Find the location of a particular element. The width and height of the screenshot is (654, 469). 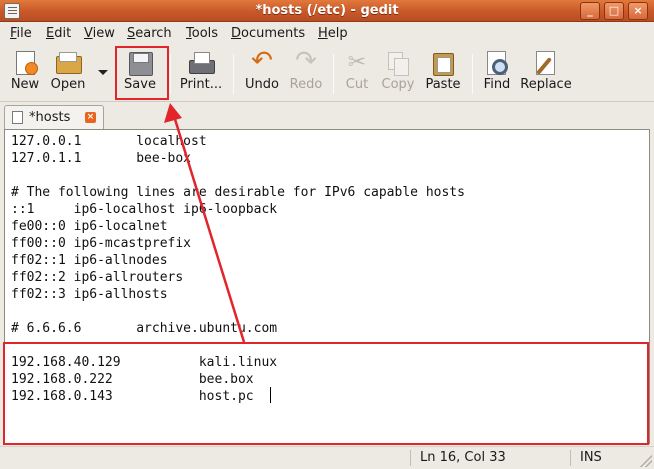

tab-label: *hosts is located at coordinates (50, 117).